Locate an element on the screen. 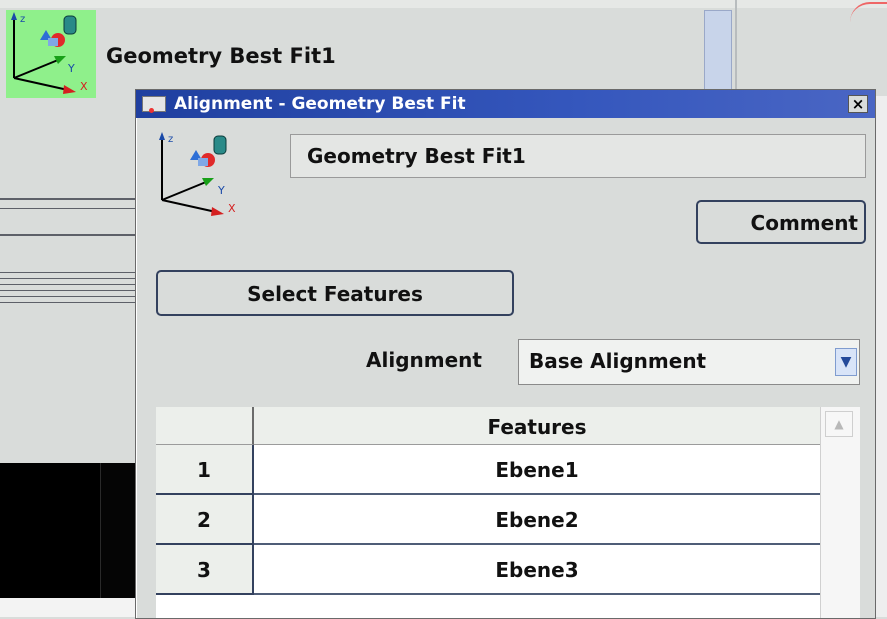 The width and height of the screenshot is (887, 619). background-top-band is located at coordinates (443, 4).